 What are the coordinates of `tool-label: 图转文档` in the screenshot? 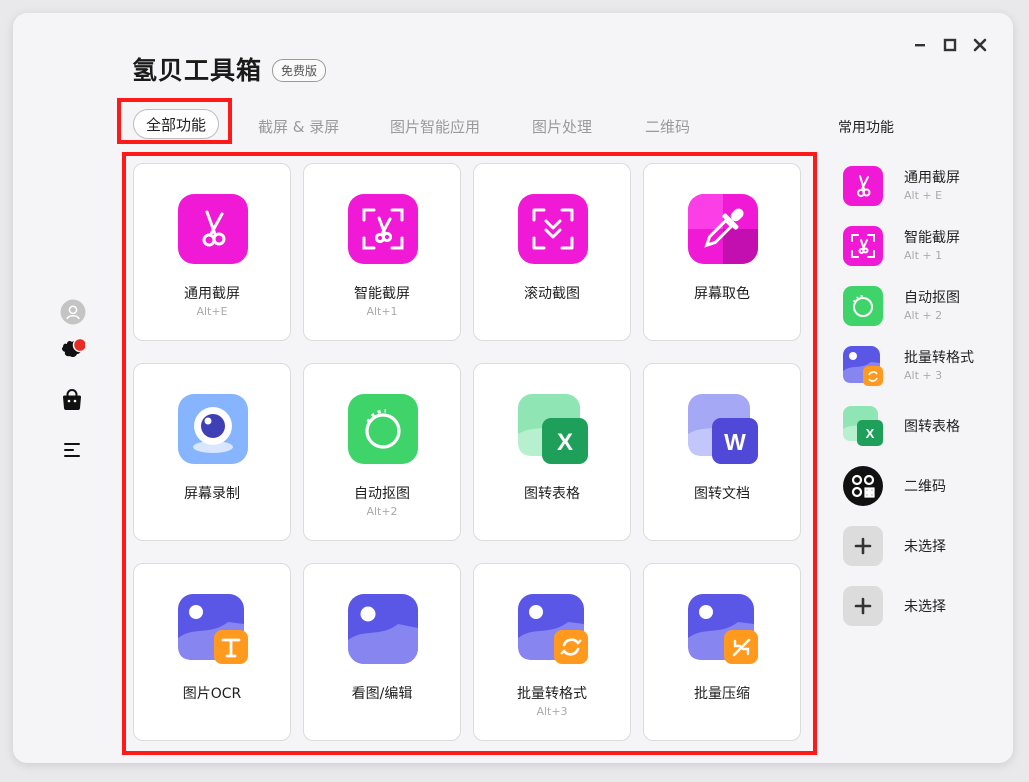 It's located at (722, 494).